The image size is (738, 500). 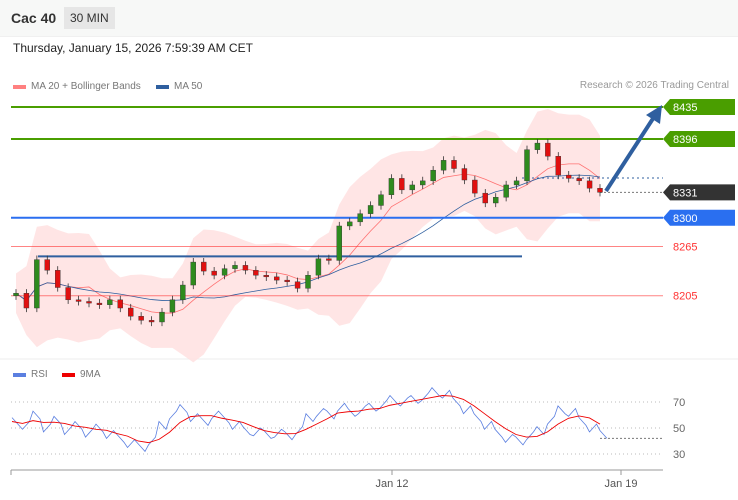 I want to click on x-tick-label: Jan 19, so click(x=620, y=484).